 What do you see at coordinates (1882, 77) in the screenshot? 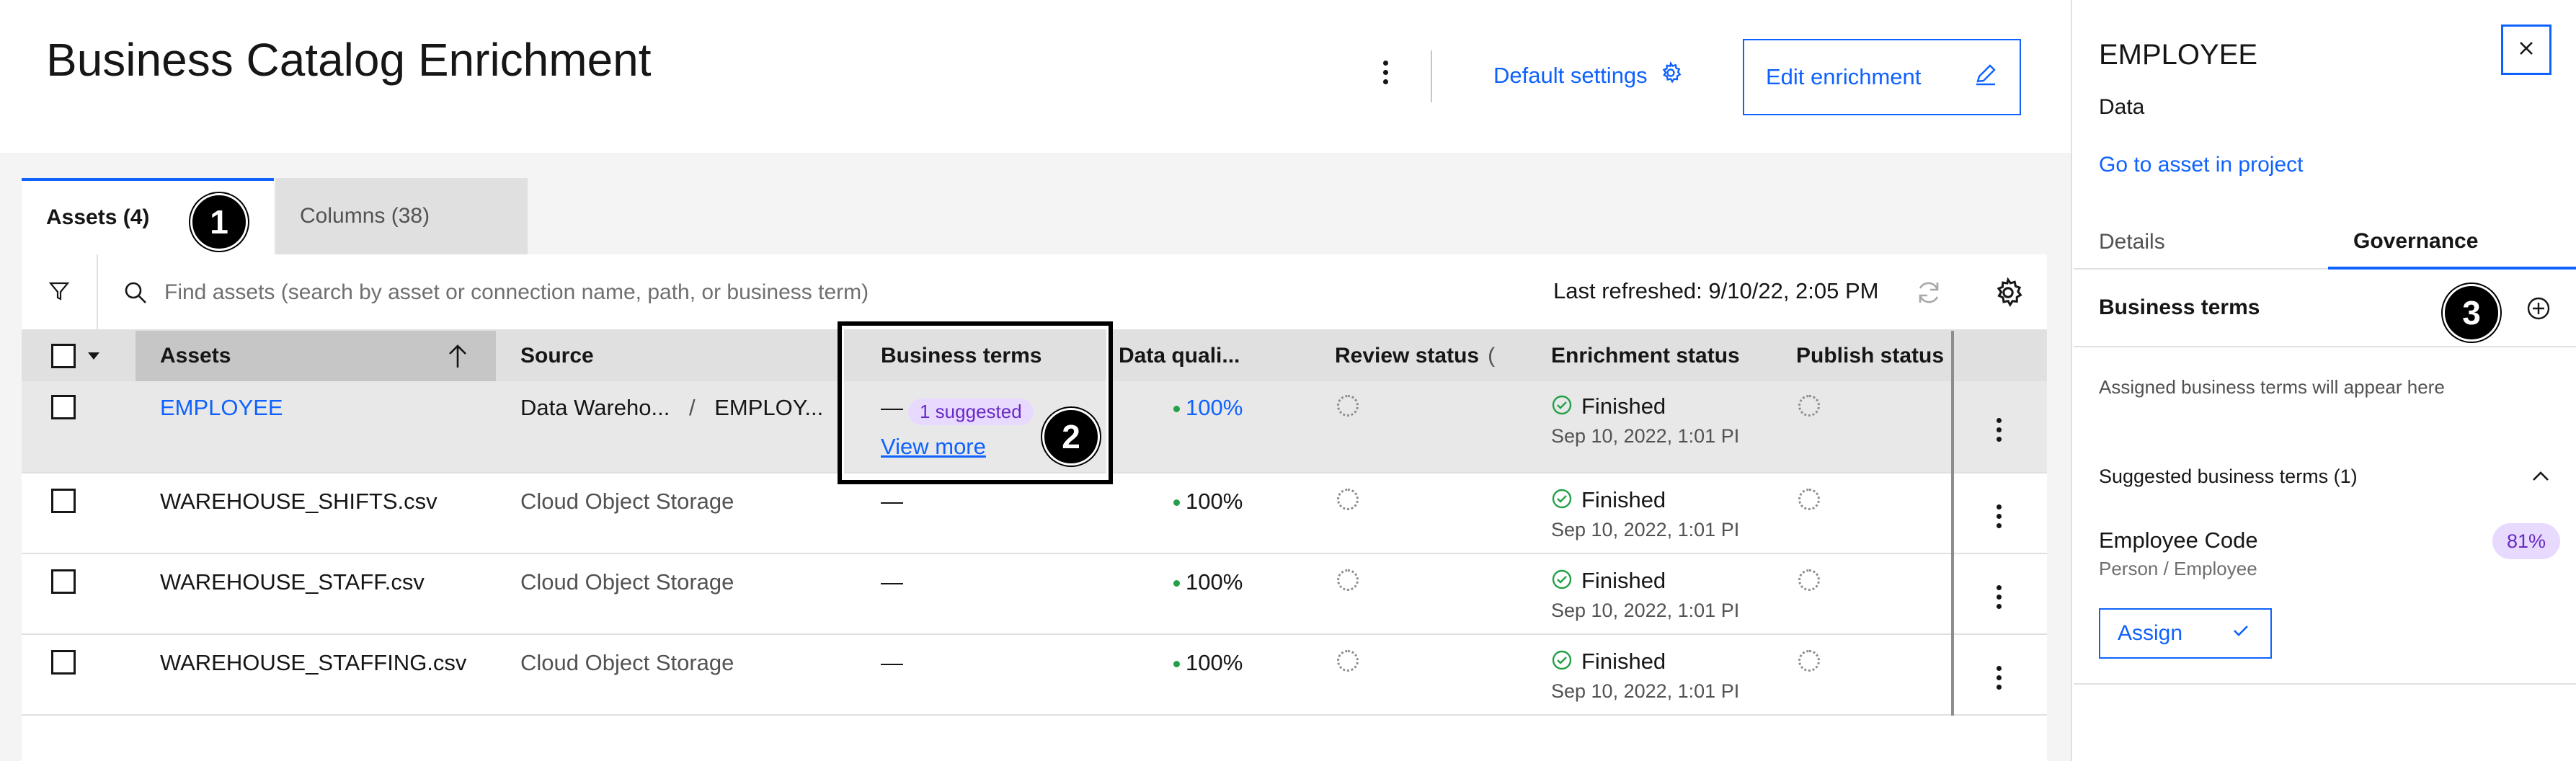
I see `edit-enrichment-button: Edit enrichment` at bounding box center [1882, 77].